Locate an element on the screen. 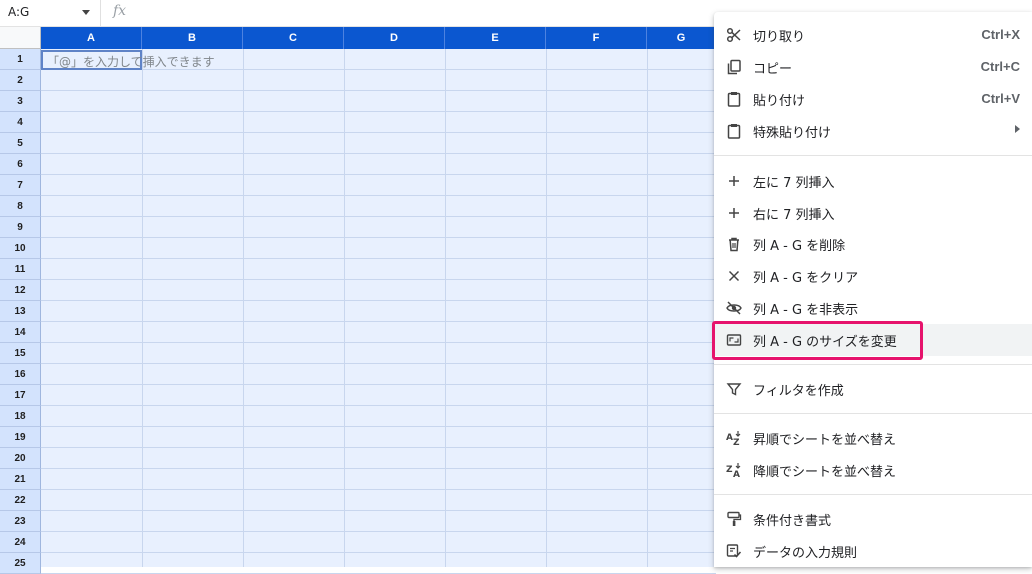 Image resolution: width=1032 pixels, height=574 pixels. column-header-a: A is located at coordinates (91, 38).